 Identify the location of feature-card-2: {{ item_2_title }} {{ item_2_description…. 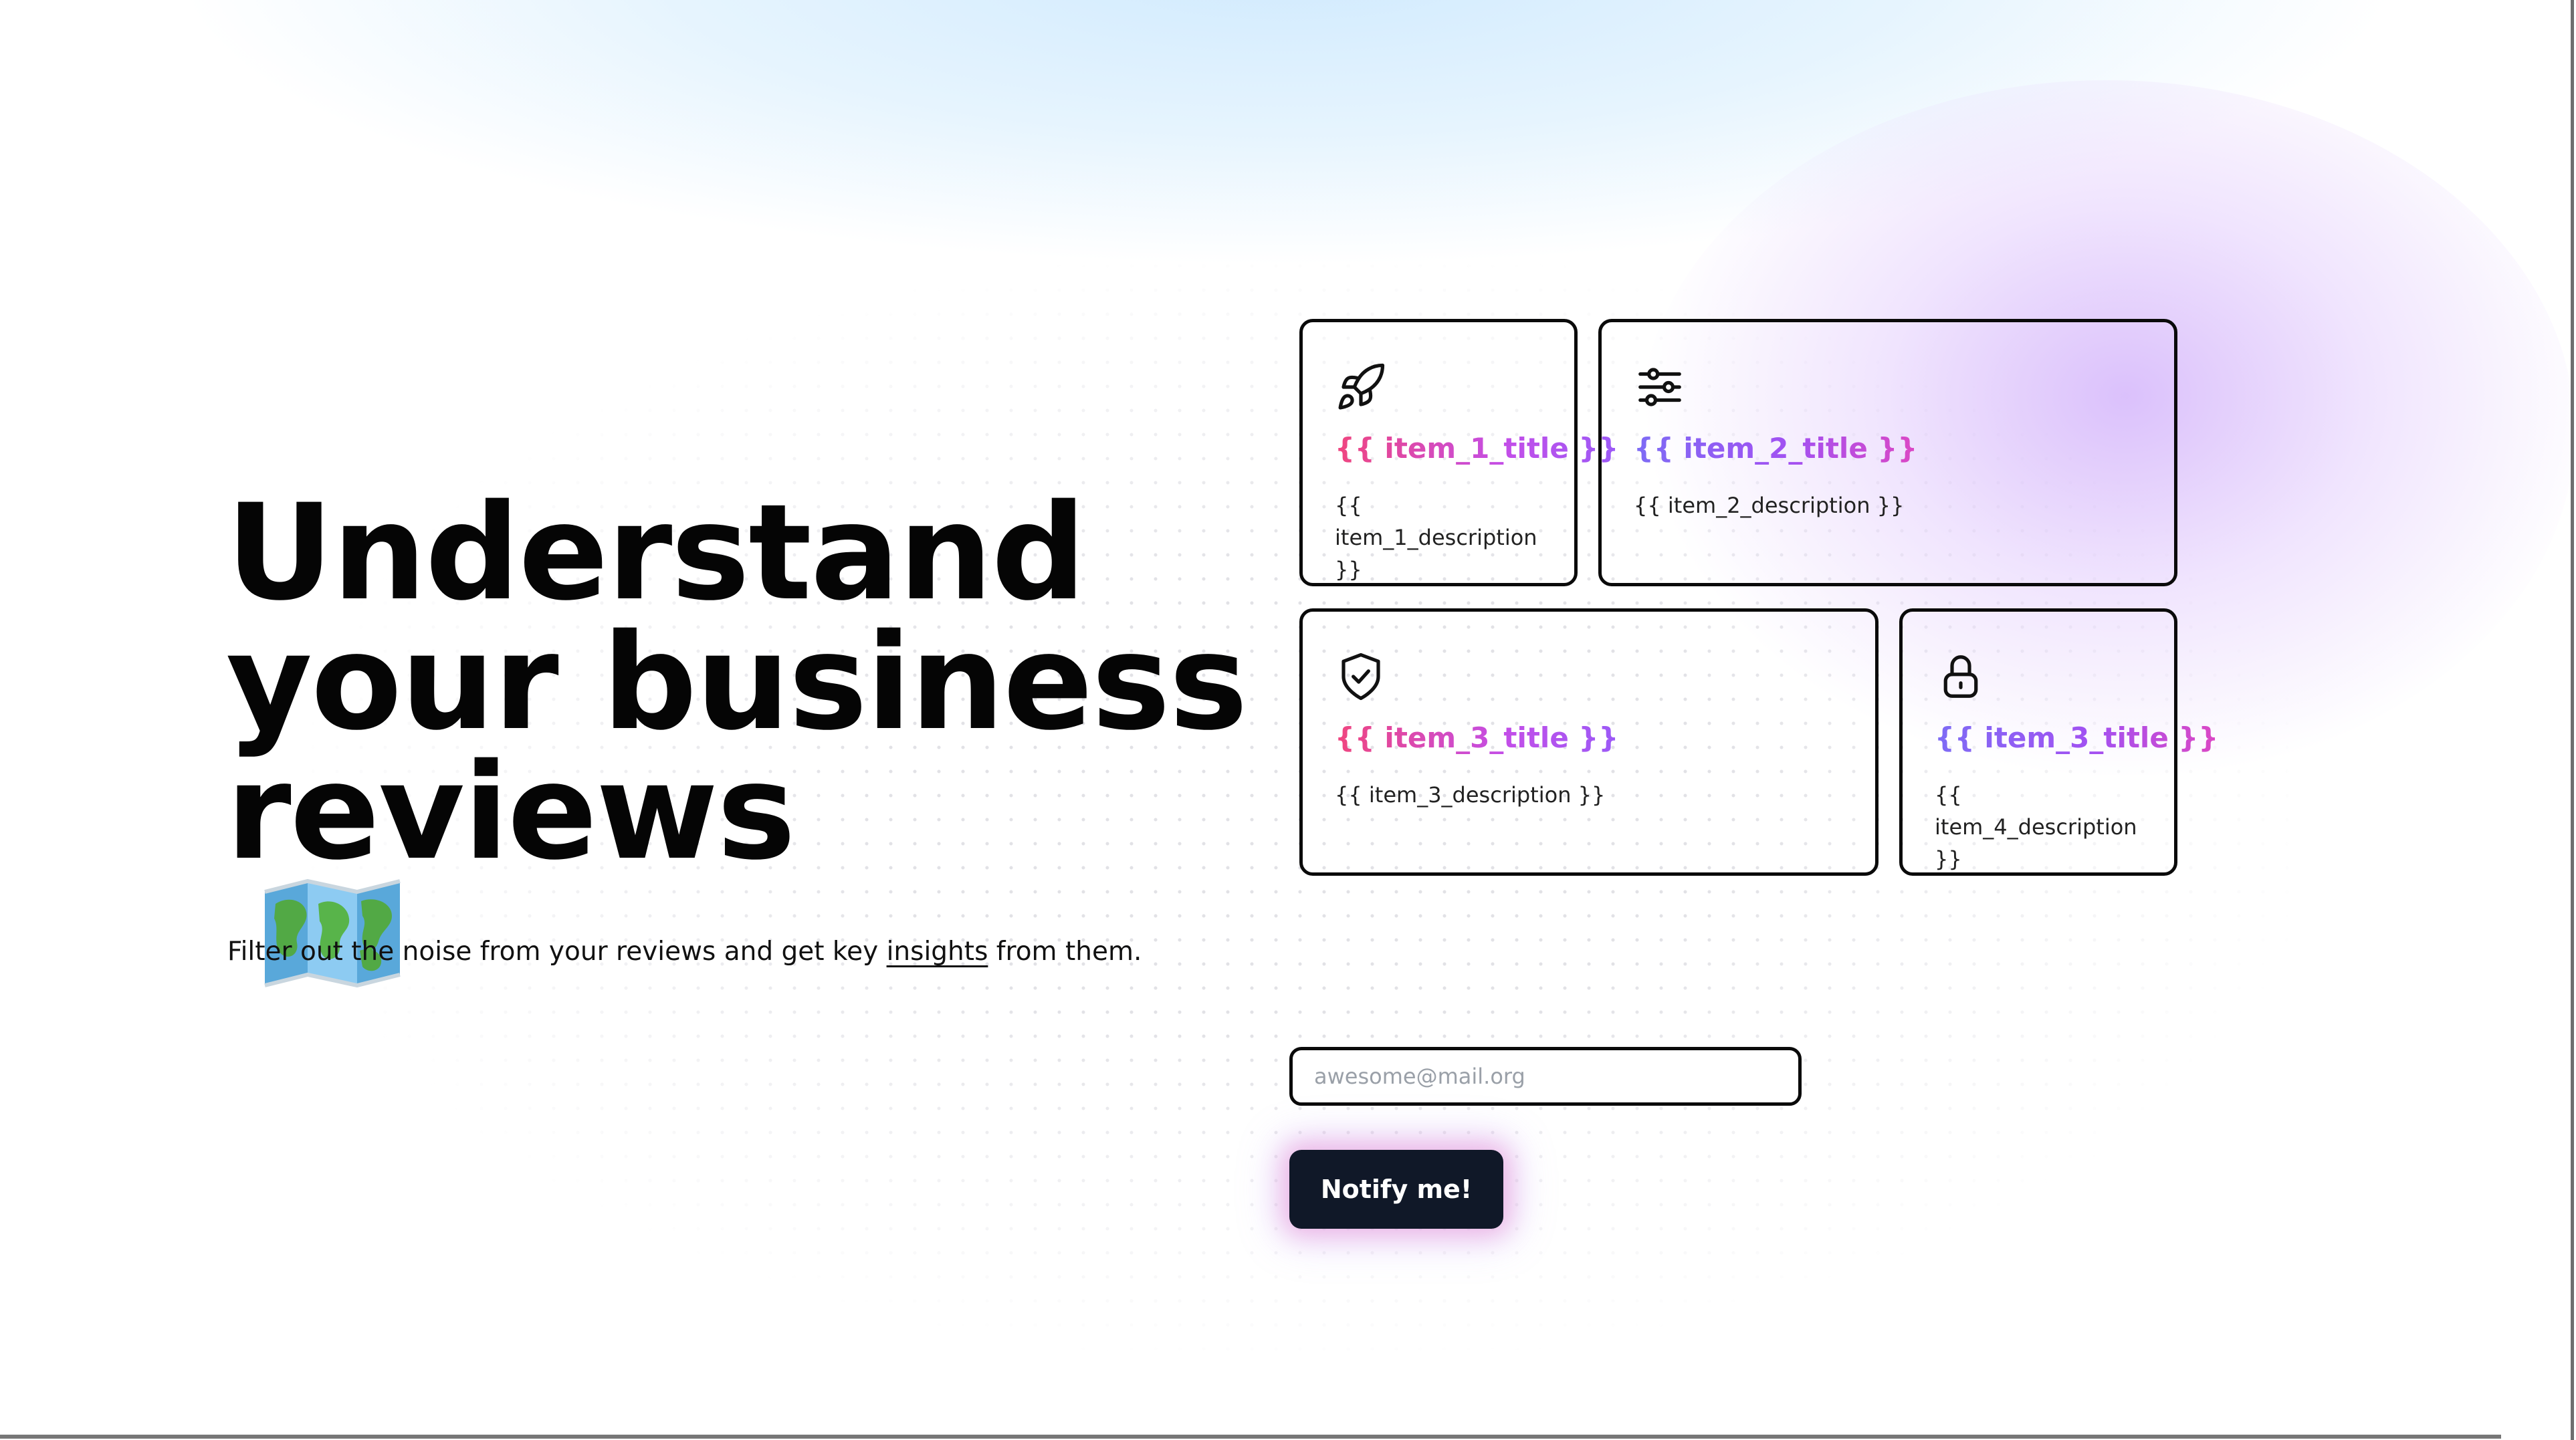
(1887, 453).